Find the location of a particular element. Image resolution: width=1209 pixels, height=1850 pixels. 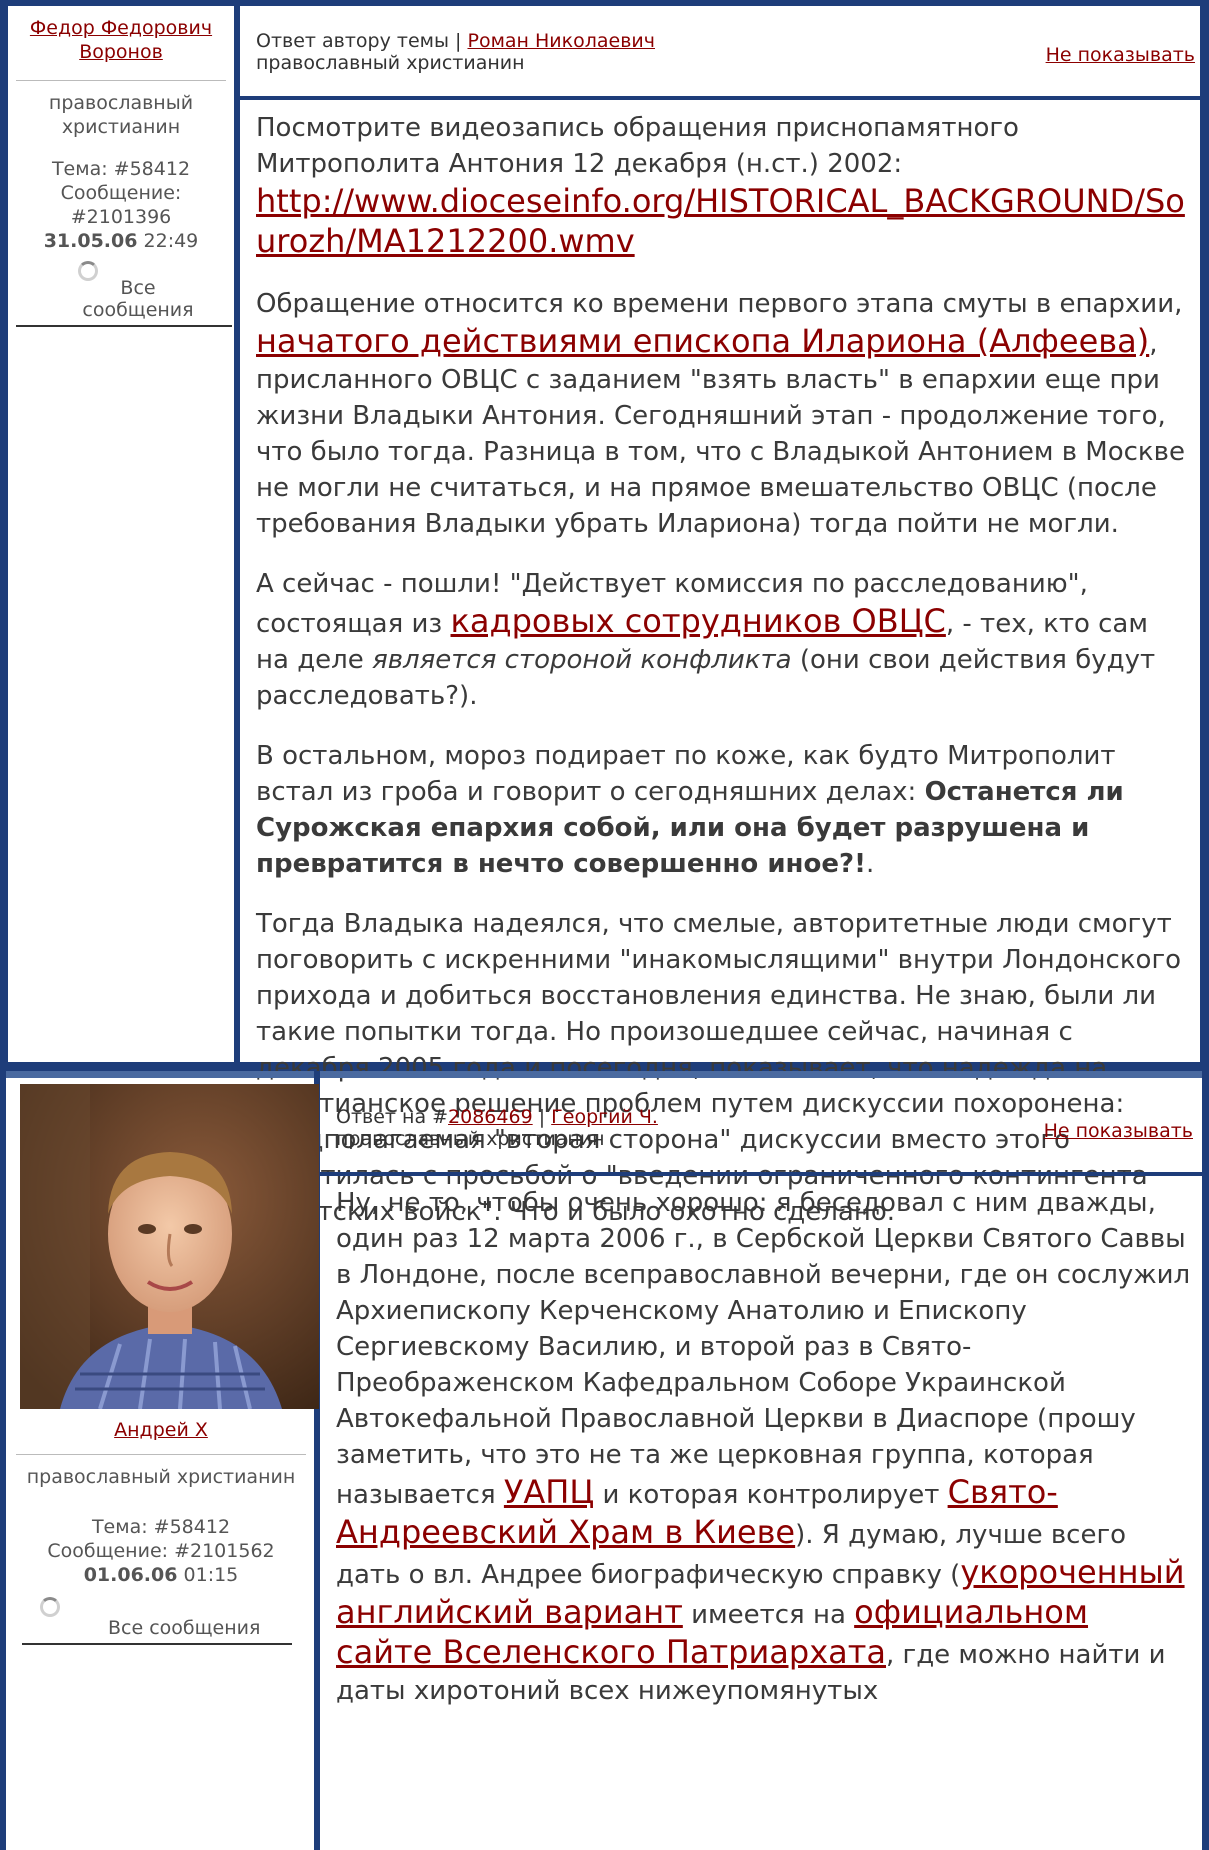

post2-time: 01:15 is located at coordinates (211, 1575).